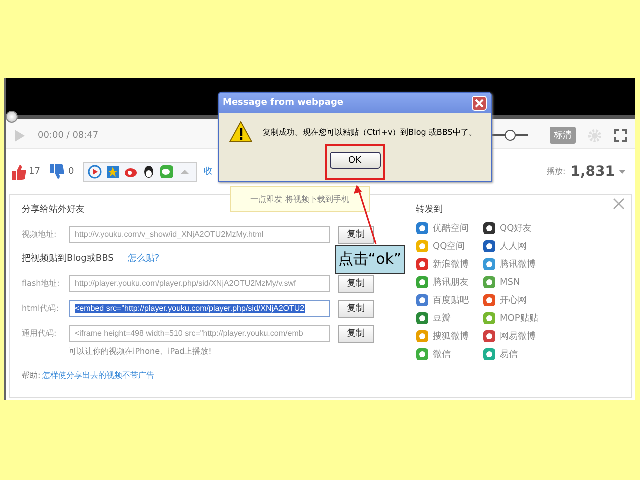 This screenshot has height=480, width=640. What do you see at coordinates (563, 135) in the screenshot?
I see `quality-button: 标清` at bounding box center [563, 135].